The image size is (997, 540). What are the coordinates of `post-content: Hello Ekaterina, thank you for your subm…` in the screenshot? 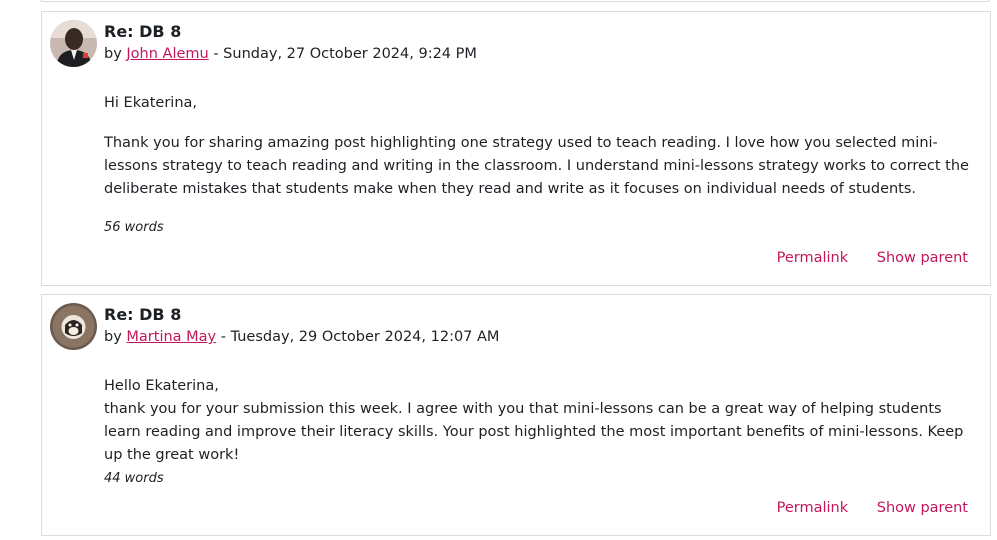 It's located at (540, 421).